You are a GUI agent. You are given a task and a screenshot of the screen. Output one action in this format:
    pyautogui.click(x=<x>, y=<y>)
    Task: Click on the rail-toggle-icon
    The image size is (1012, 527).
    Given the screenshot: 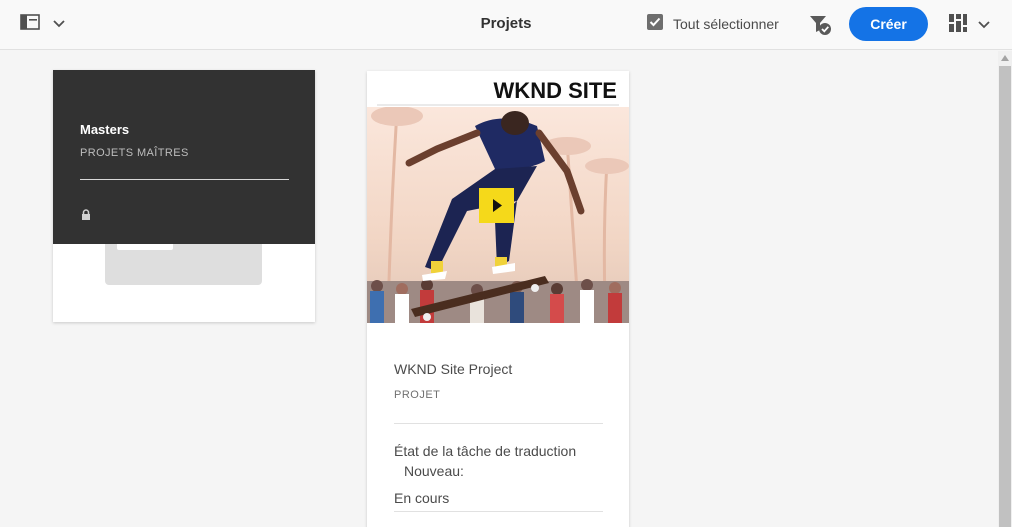 What is the action you would take?
    pyautogui.click(x=30, y=24)
    